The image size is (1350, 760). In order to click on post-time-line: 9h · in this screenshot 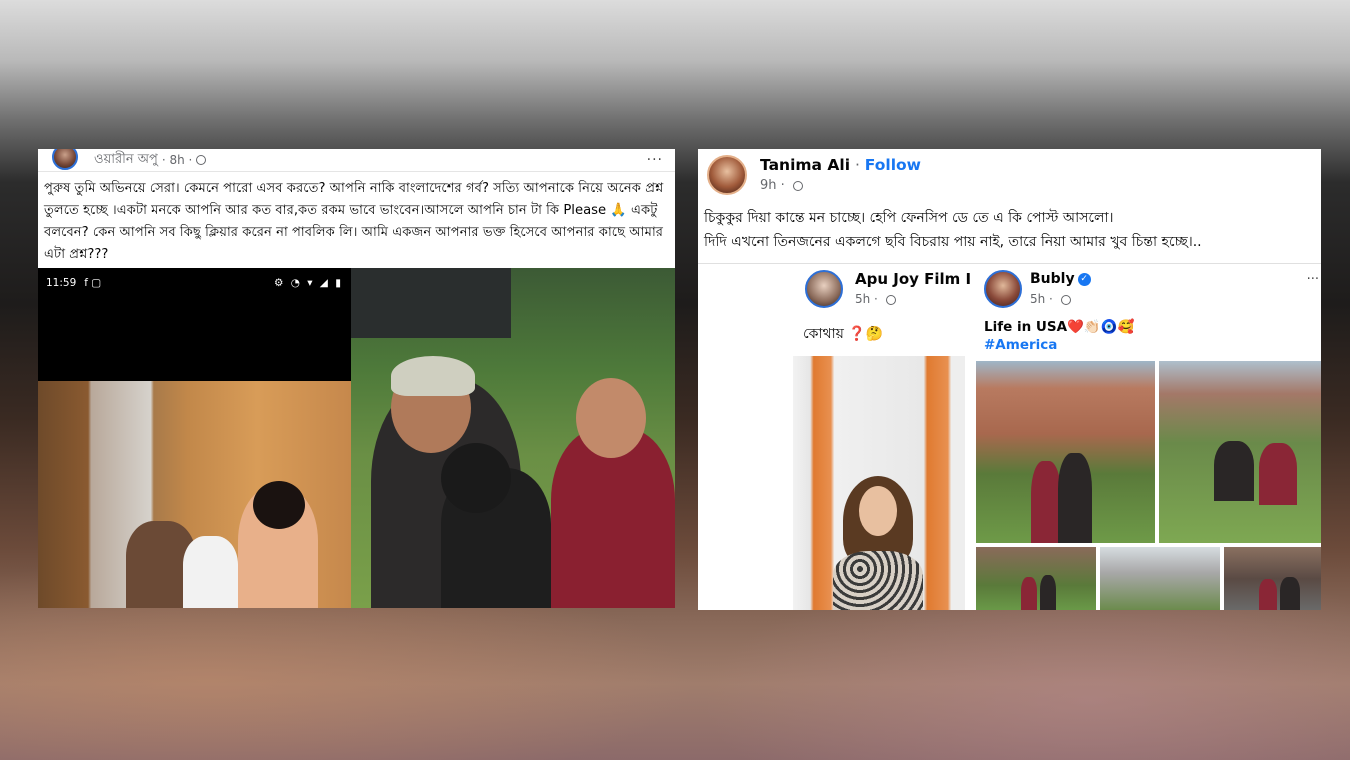, I will do `click(781, 185)`.